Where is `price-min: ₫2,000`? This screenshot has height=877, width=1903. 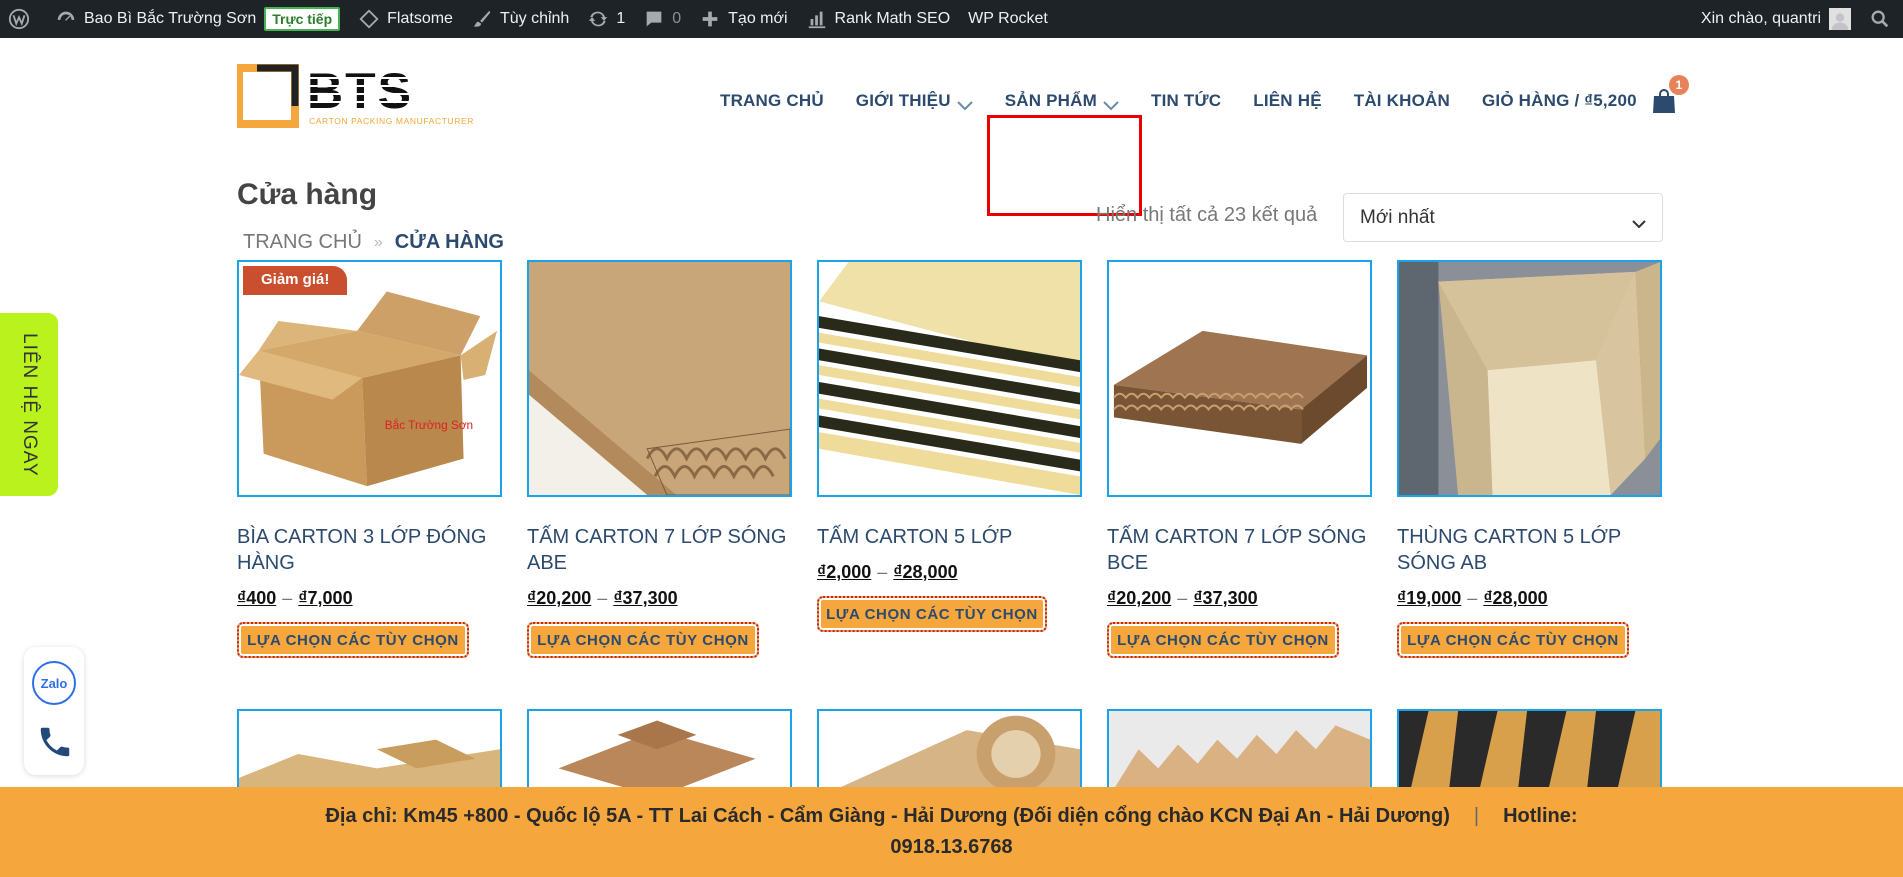
price-min: ₫2,000 is located at coordinates (844, 572).